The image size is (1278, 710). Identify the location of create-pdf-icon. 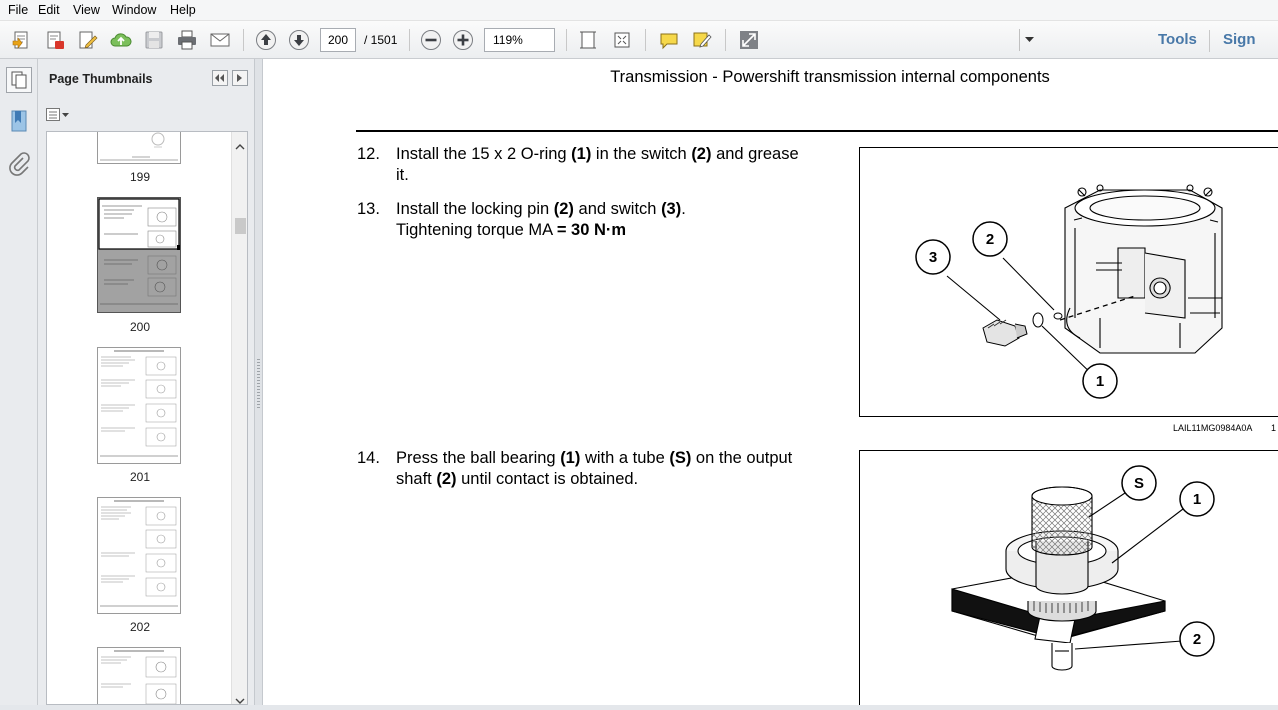
(22, 40).